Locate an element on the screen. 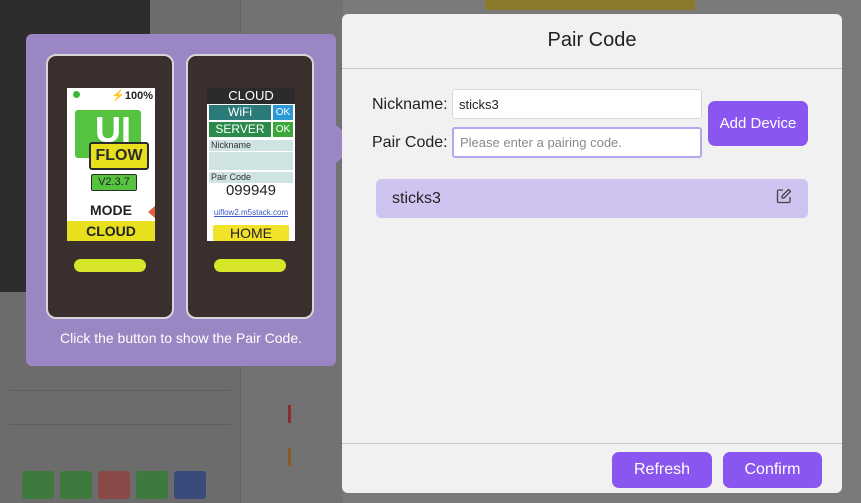 The width and height of the screenshot is (861, 503). device-illustration-home: ⚡100% UI FLOW V2.3.7 MODE CLOUD is located at coordinates (110, 186).